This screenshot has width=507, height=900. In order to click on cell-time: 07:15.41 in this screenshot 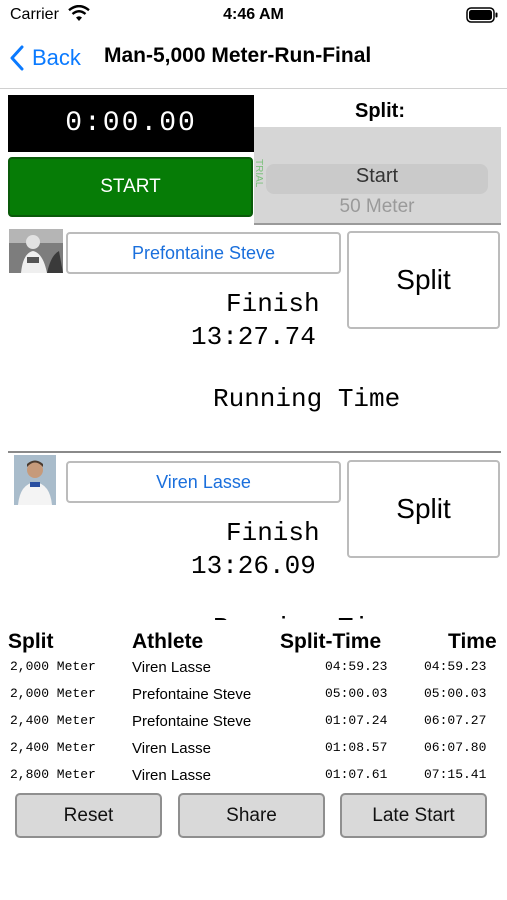, I will do `click(455, 774)`.